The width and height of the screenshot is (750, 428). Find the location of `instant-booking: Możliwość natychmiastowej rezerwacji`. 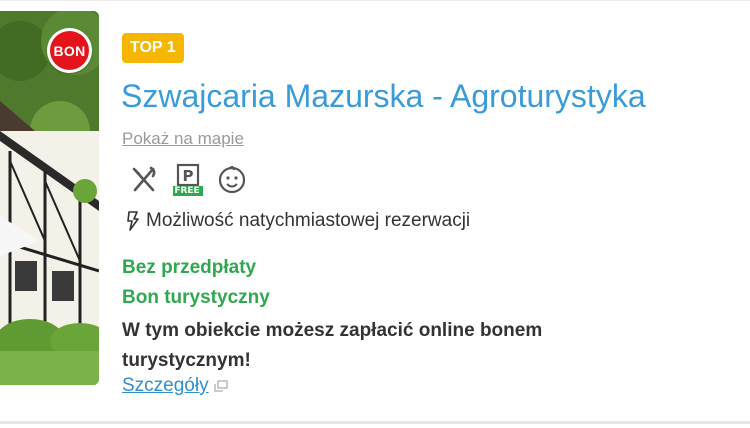

instant-booking: Możliwość natychmiastowej rezerwacji is located at coordinates (298, 221).